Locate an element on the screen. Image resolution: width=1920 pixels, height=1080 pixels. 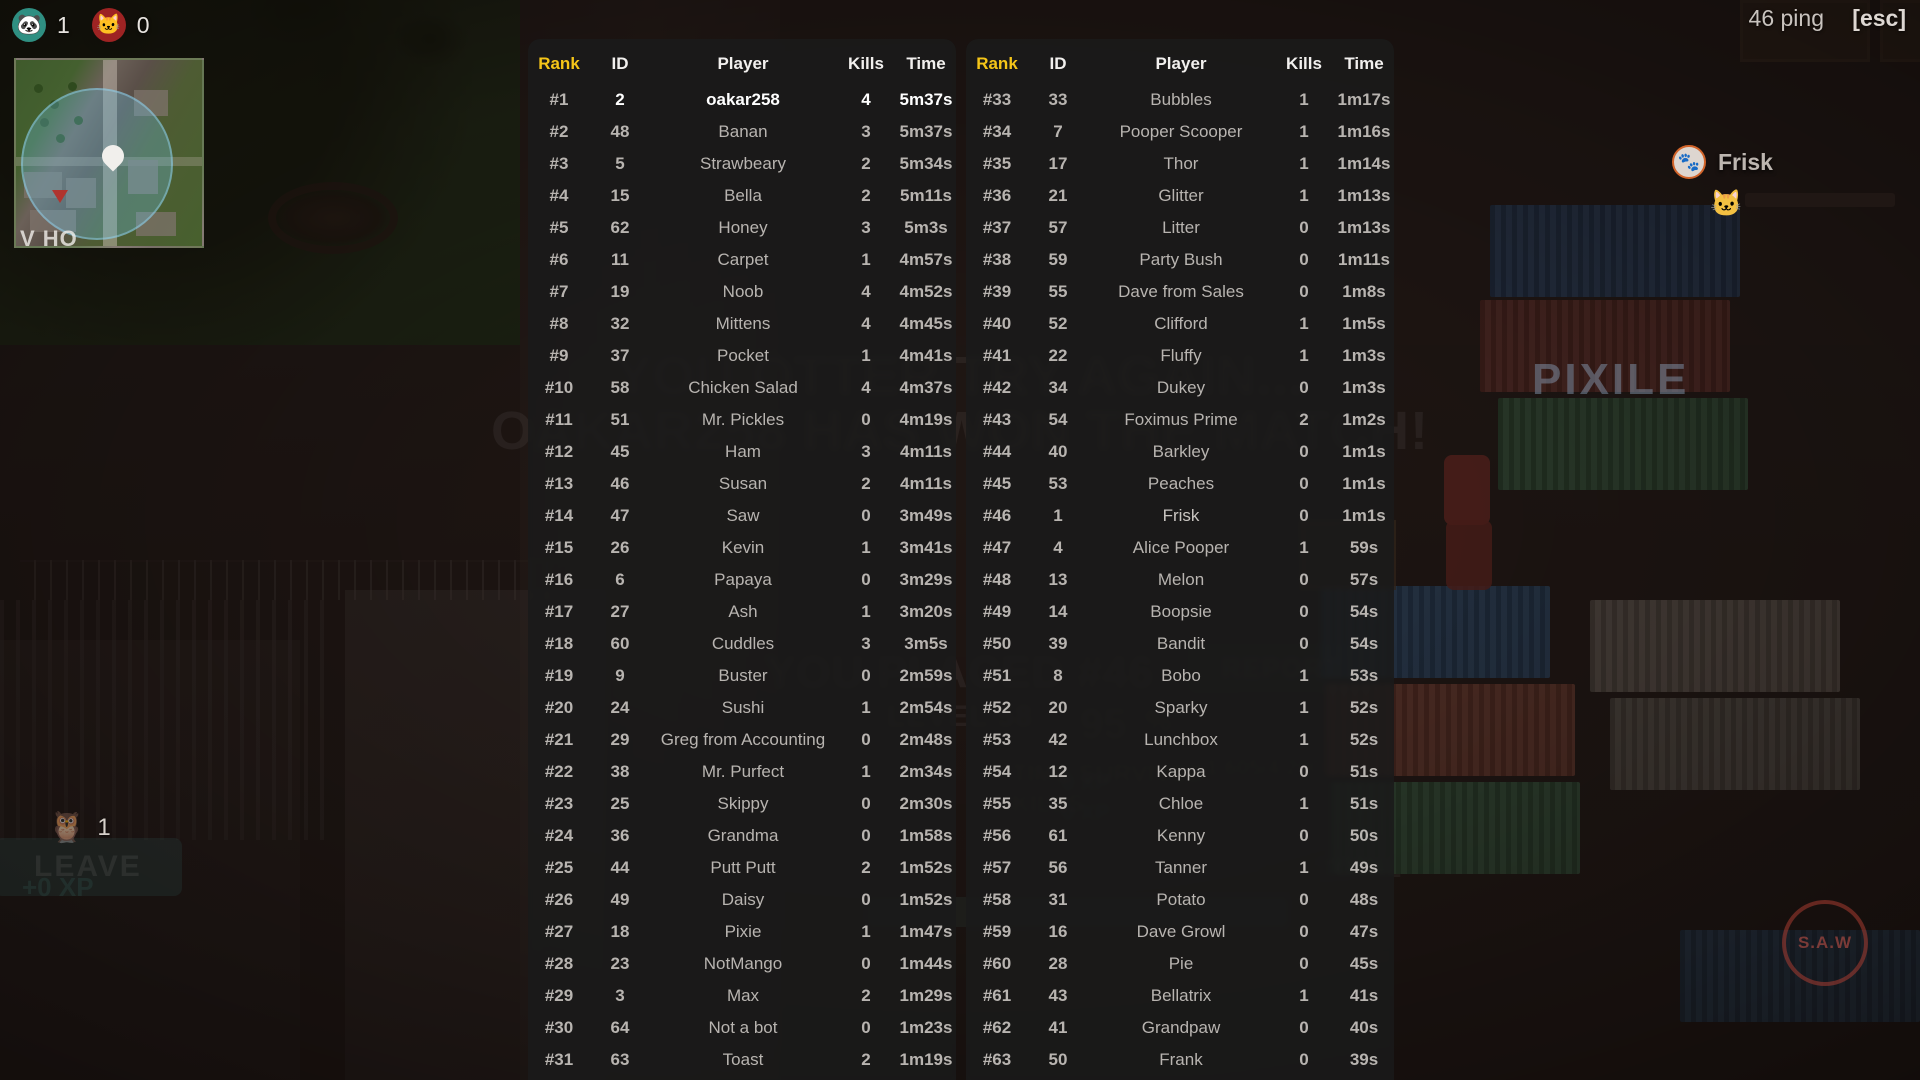
cell-rank: #36 is located at coordinates (997, 195).